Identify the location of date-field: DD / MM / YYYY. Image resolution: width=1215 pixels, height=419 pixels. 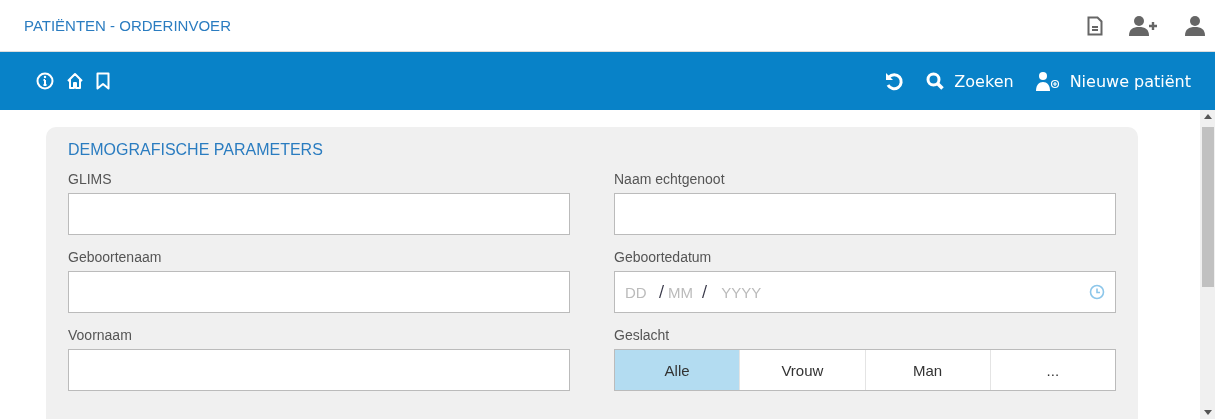
(865, 292).